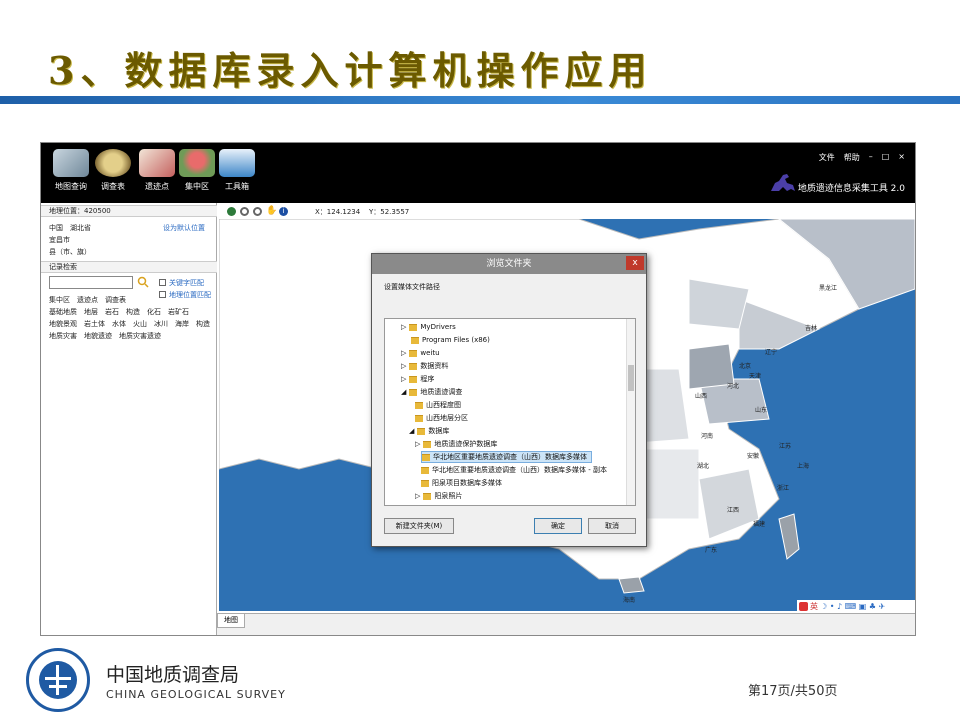 The height and width of the screenshot is (720, 960). I want to click on close-button: ×, so click(901, 157).